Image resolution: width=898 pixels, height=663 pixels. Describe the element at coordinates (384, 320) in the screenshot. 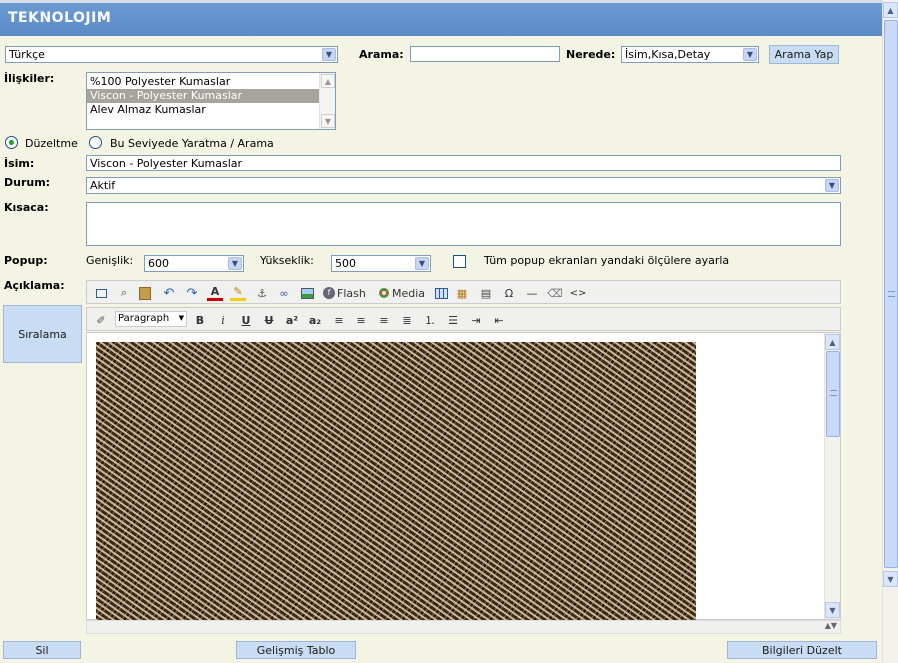

I see `align-right-icon: ≡` at that location.